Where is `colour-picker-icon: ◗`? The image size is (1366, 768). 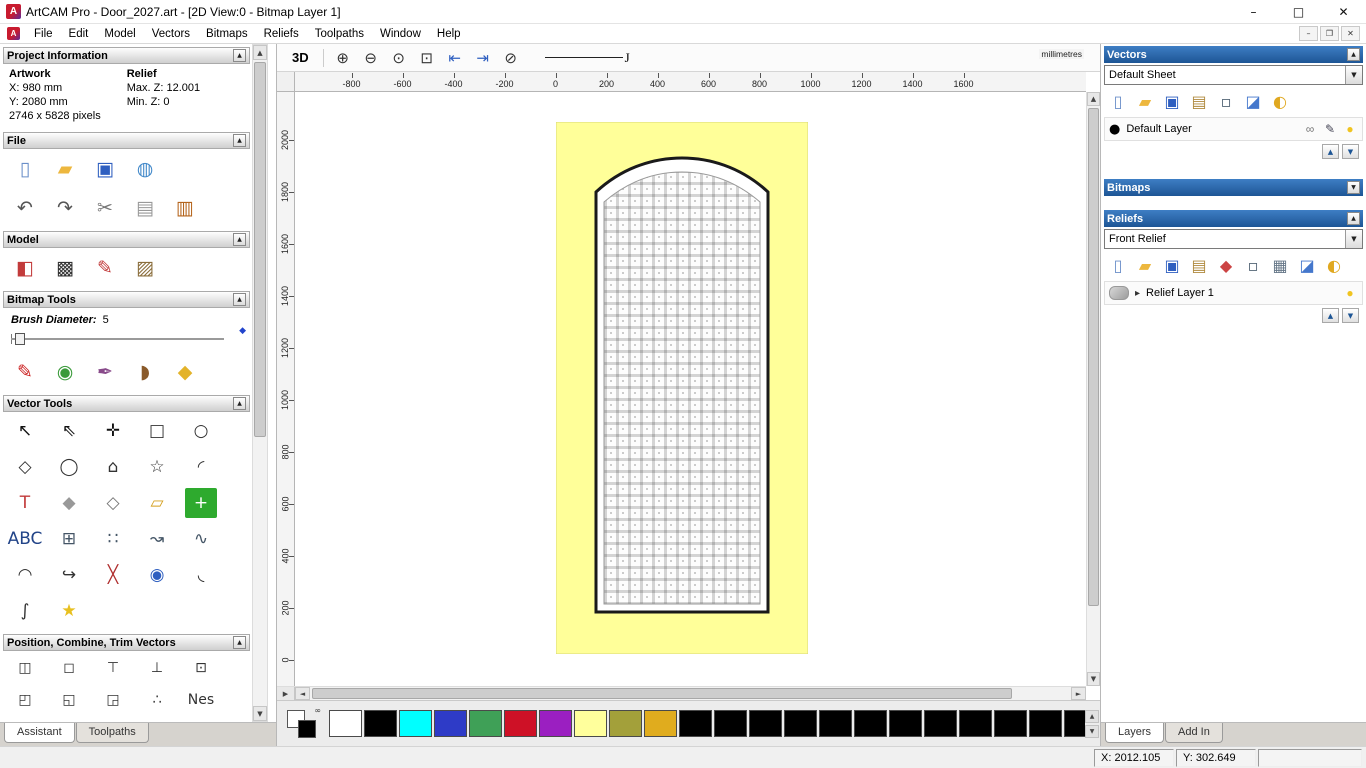
colour-picker-icon: ◗ is located at coordinates (145, 372).